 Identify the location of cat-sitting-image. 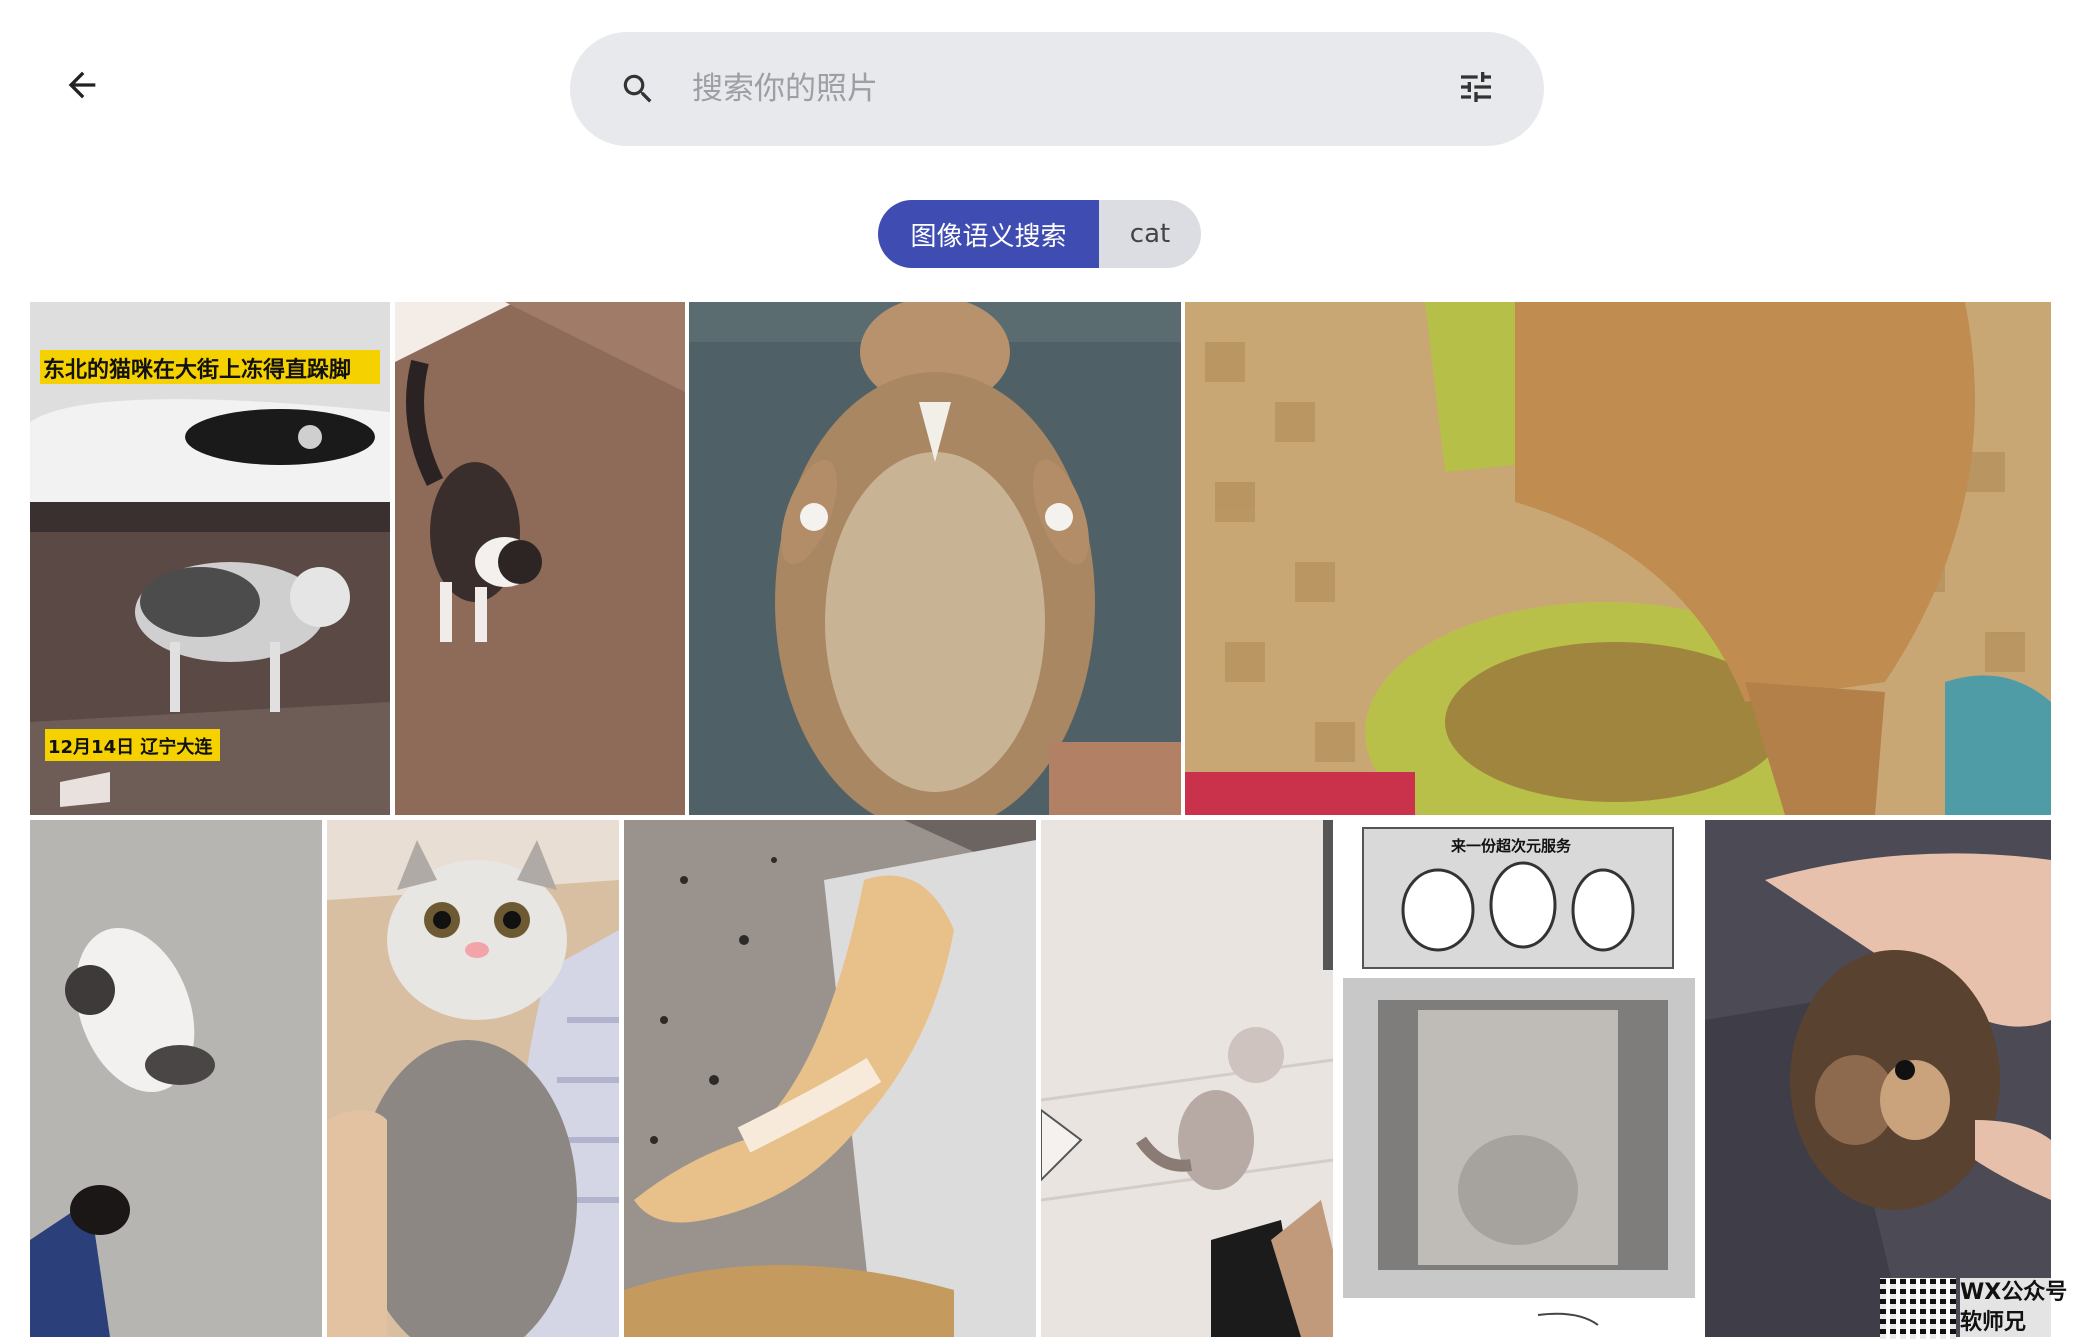
(1187, 1078).